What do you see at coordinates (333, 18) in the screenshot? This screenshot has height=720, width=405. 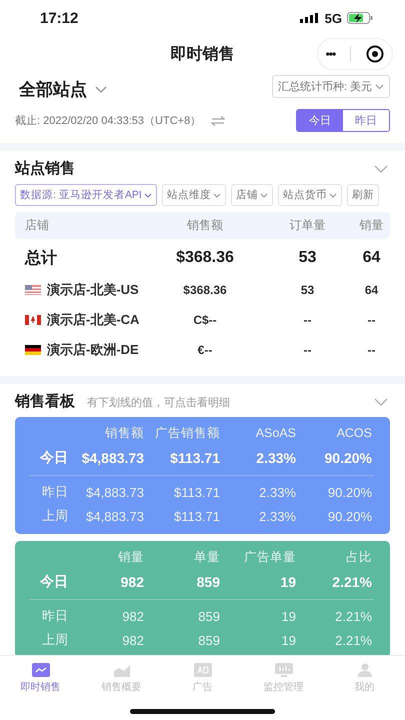 I see `network-label: 5G` at bounding box center [333, 18].